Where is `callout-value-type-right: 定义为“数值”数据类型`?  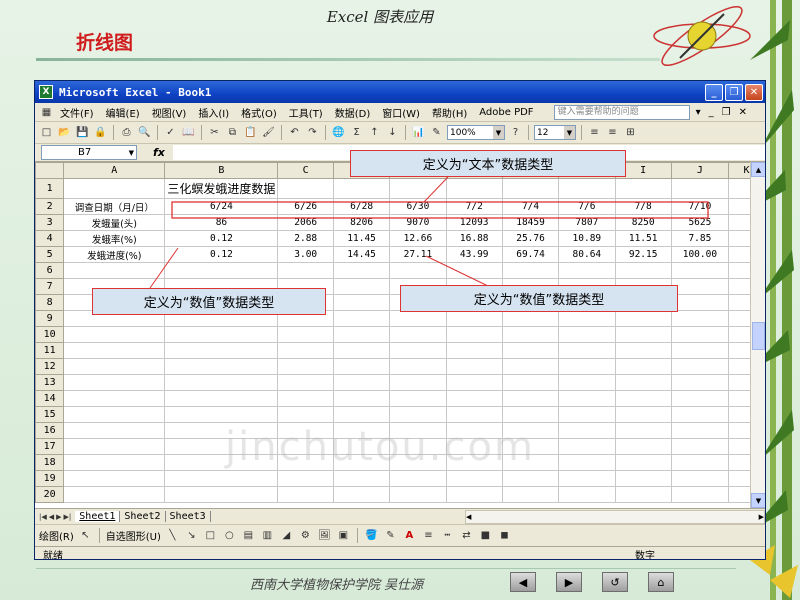 callout-value-type-right: 定义为“数值”数据类型 is located at coordinates (539, 298).